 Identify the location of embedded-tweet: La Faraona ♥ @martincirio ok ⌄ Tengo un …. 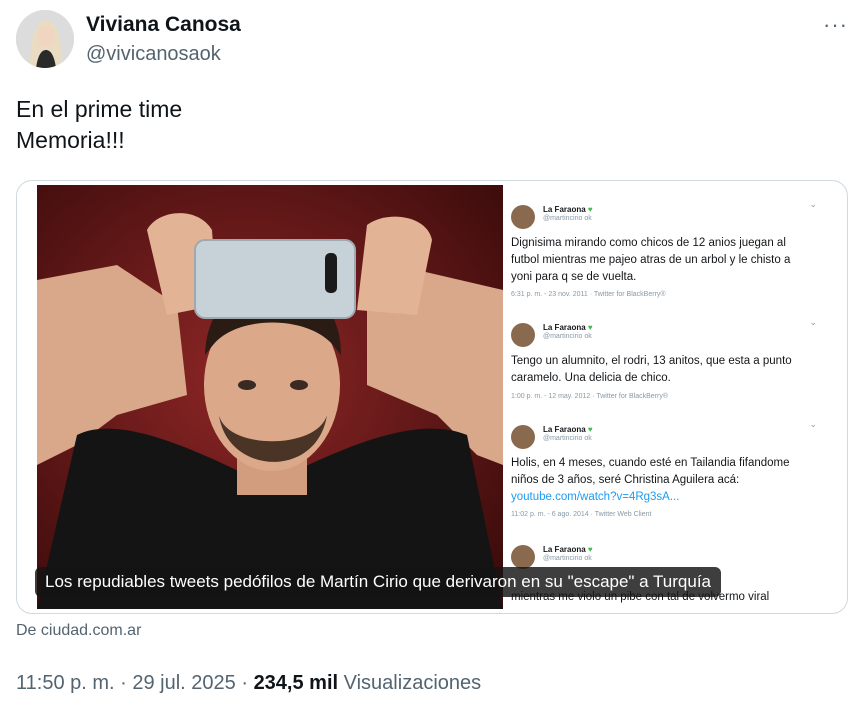
(664, 365).